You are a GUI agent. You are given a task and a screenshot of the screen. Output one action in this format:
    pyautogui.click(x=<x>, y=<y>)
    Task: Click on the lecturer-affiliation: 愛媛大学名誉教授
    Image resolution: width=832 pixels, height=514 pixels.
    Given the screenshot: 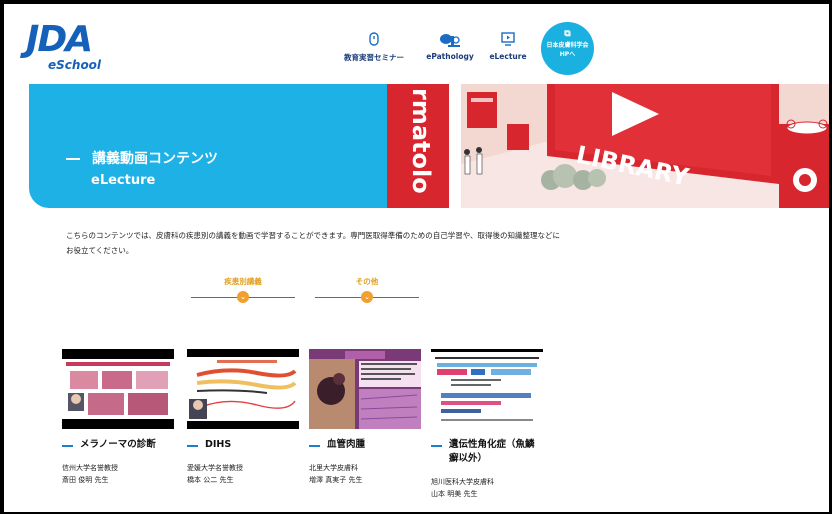 What is the action you would take?
    pyautogui.click(x=215, y=468)
    